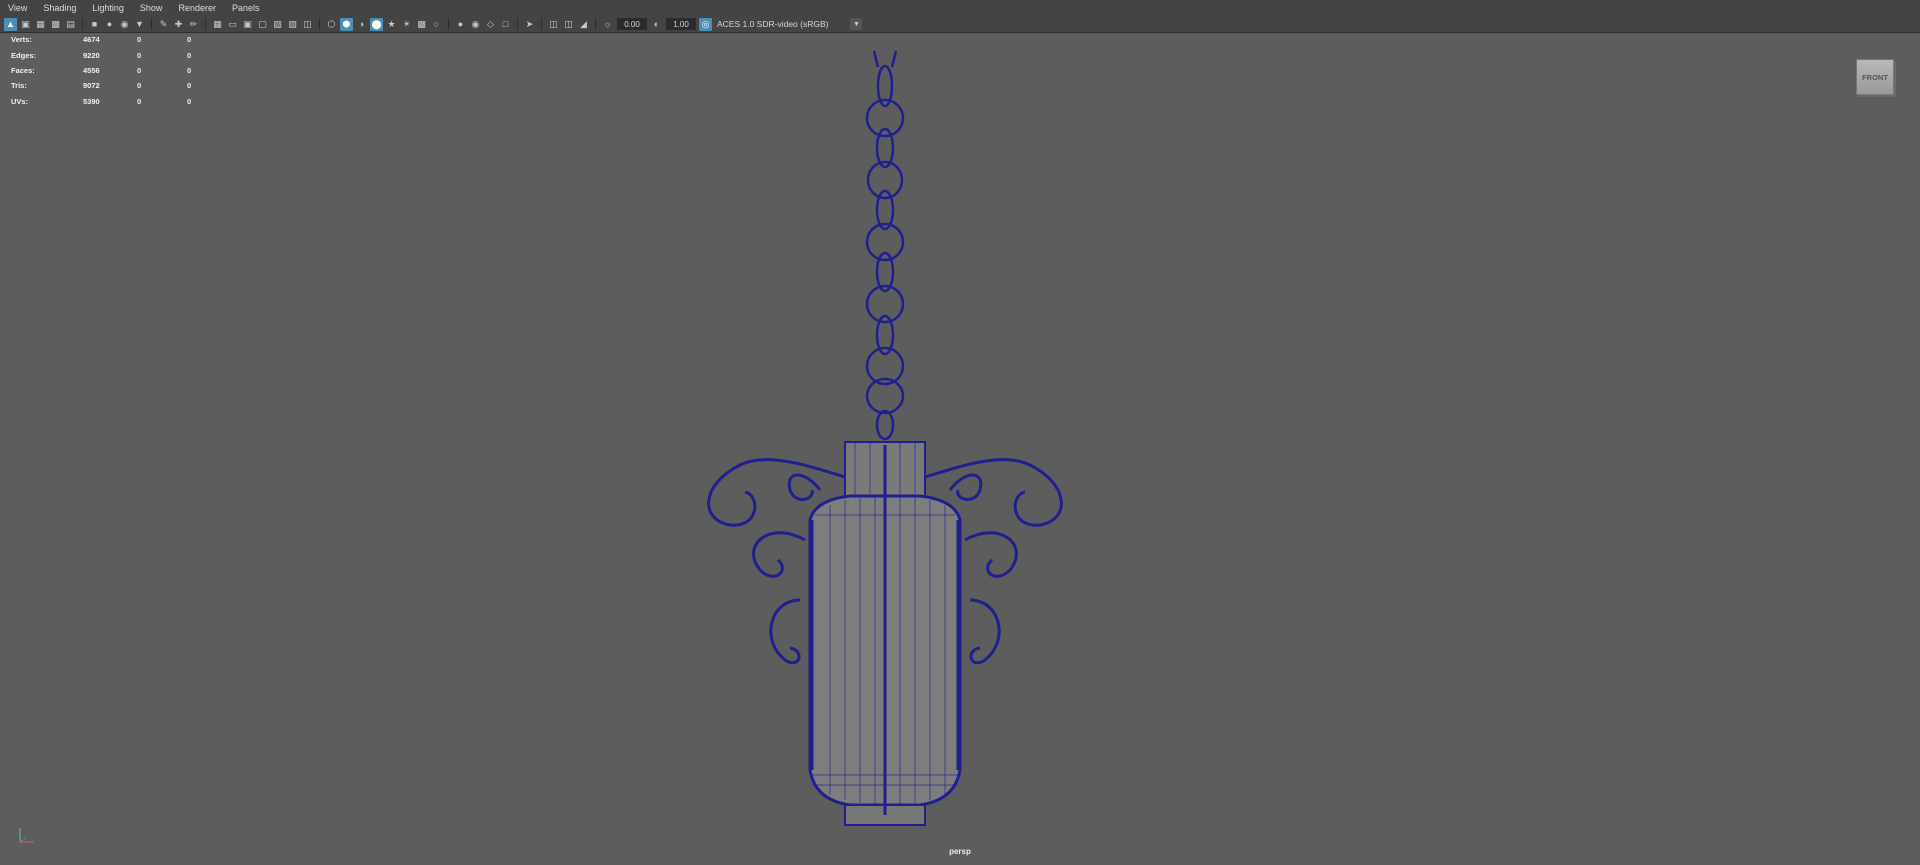 This screenshot has height=865, width=1920. Describe the element at coordinates (965, 487) in the screenshot. I see `scroll-right-curl` at that location.